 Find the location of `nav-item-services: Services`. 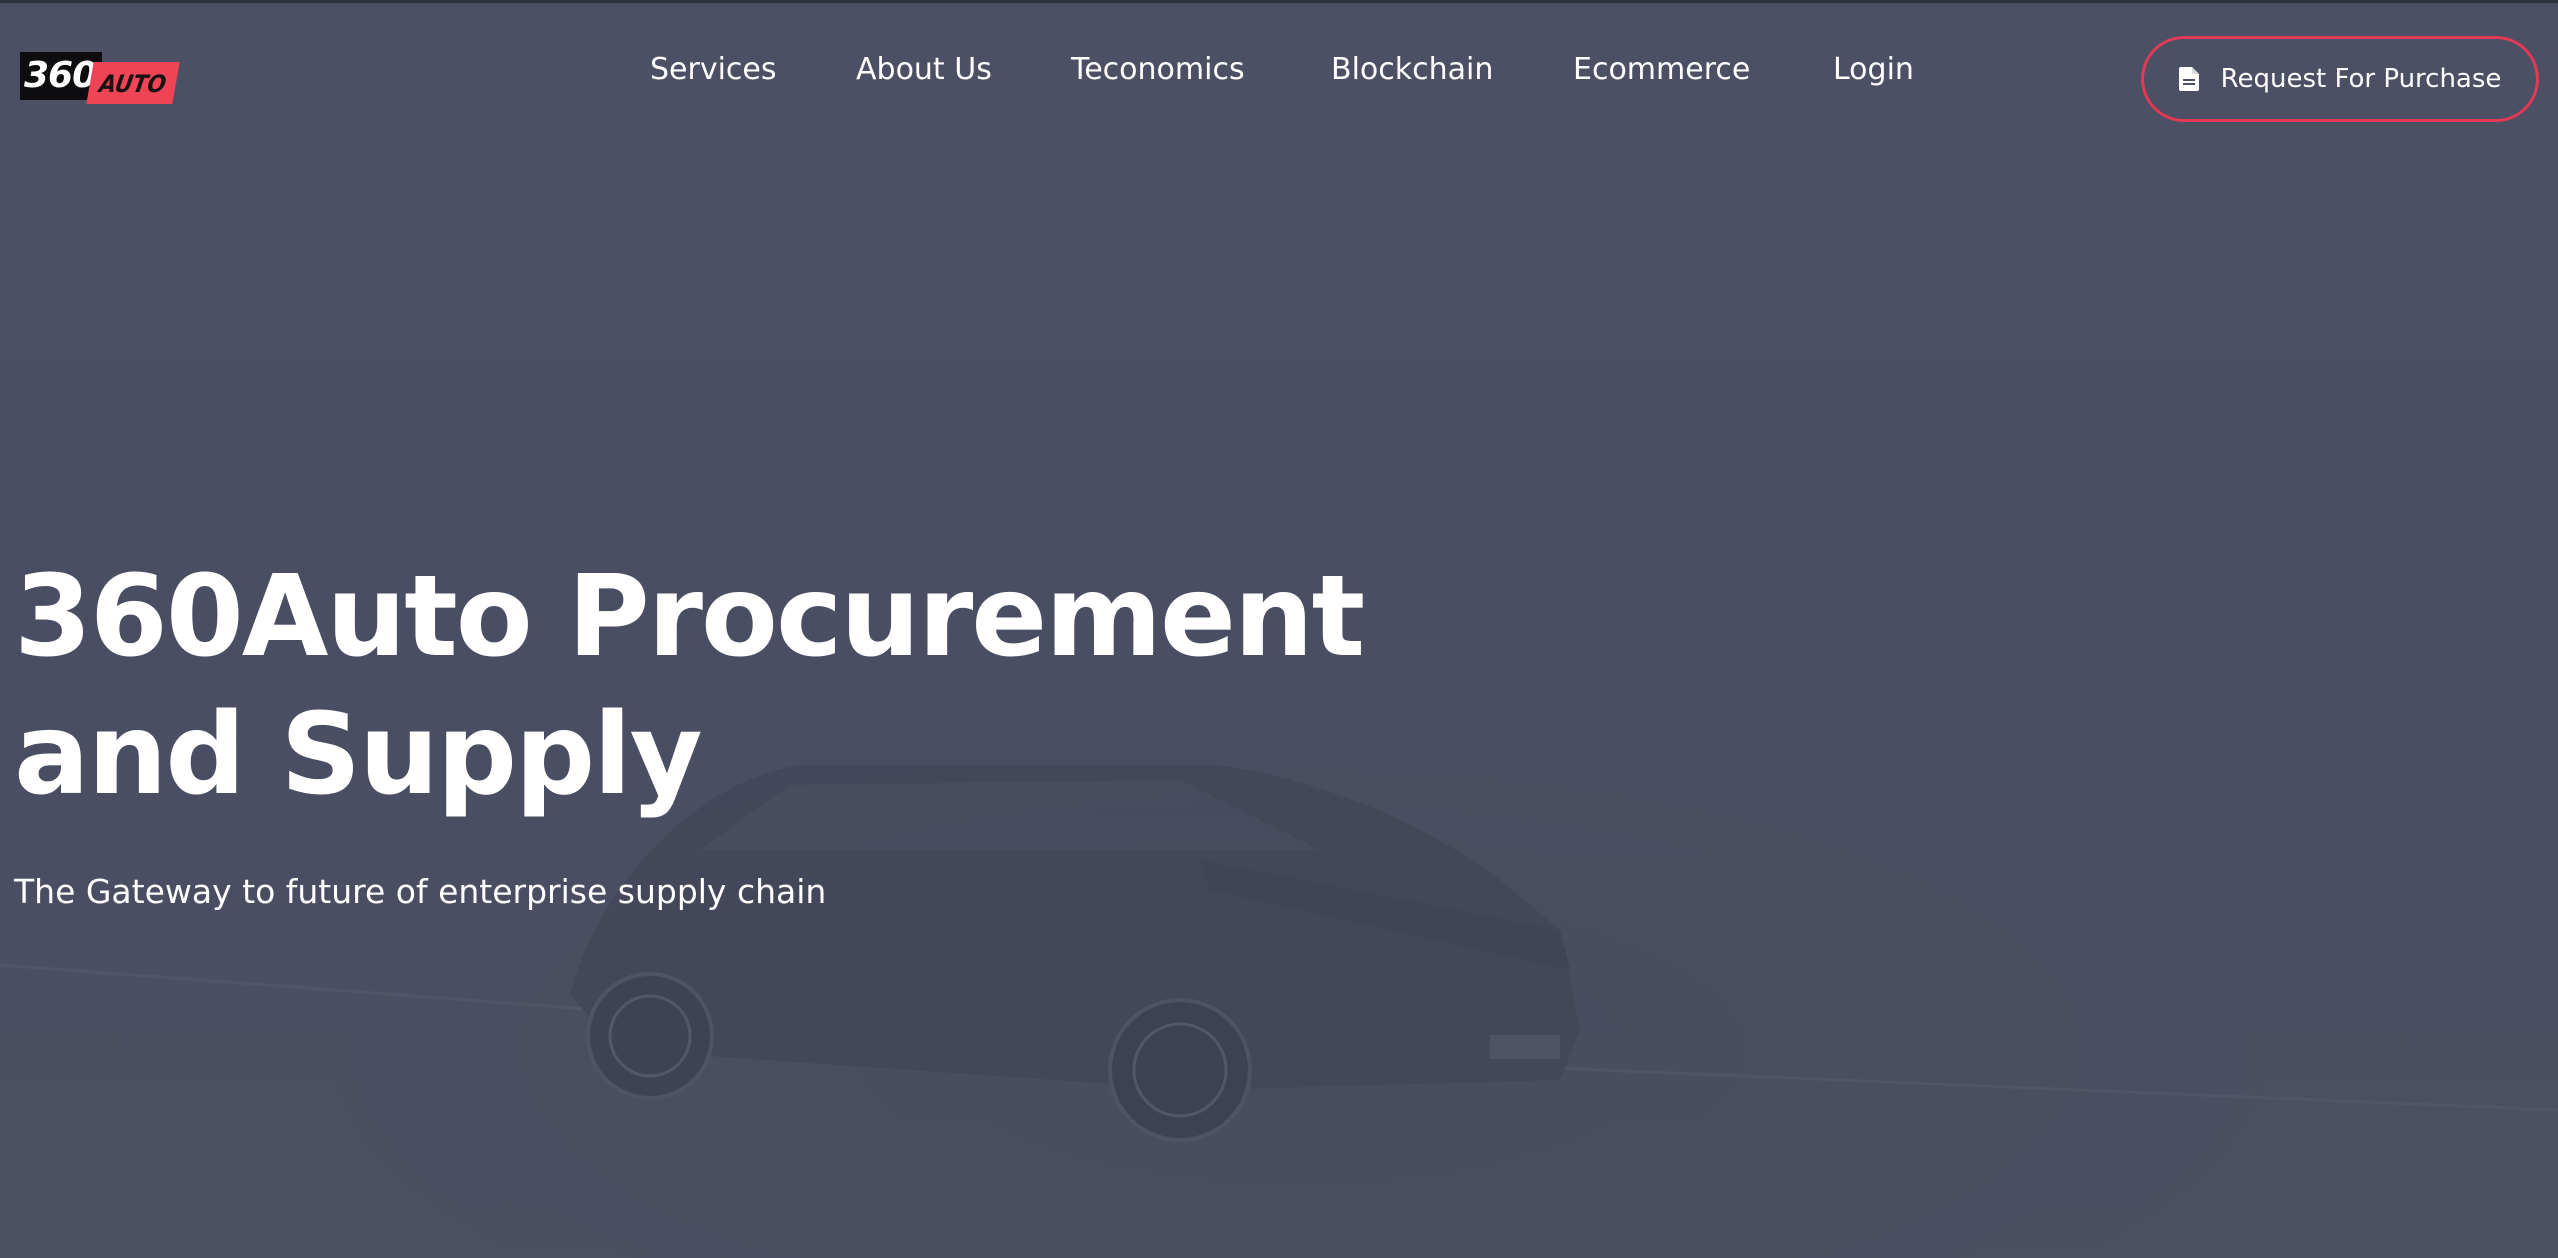

nav-item-services: Services is located at coordinates (713, 70).